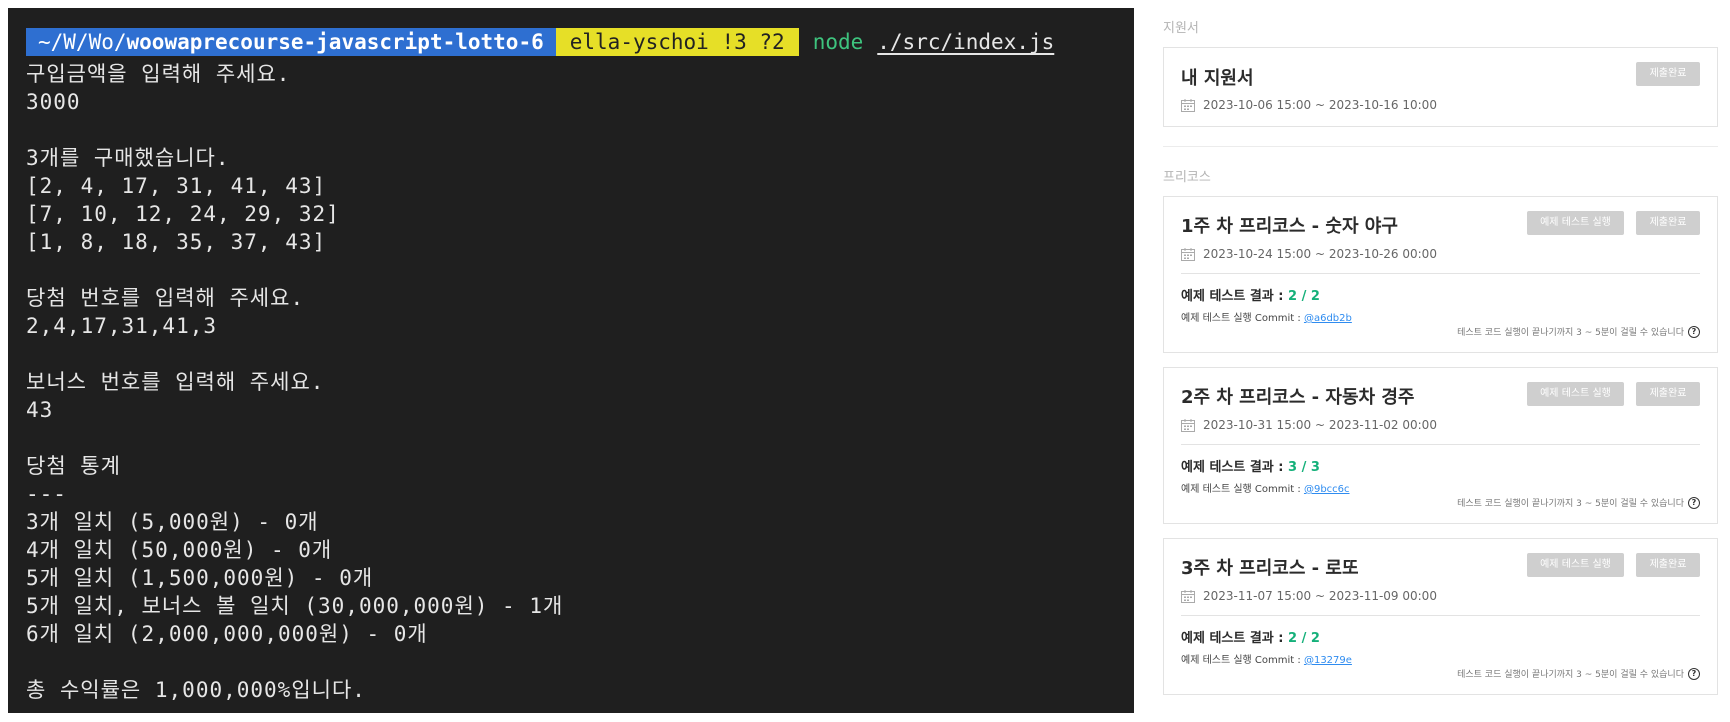  I want to click on card-title: 3주 차 프리코스 - 로또, so click(1270, 568).